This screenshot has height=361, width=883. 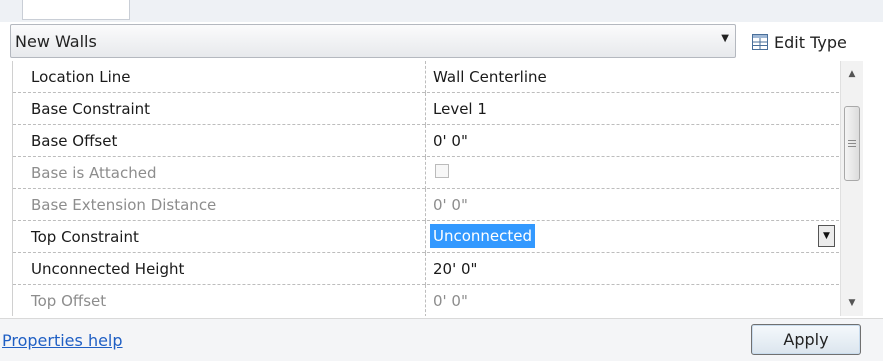 I want to click on top-constraint-select: Unconnected ▼, so click(x=634, y=236).